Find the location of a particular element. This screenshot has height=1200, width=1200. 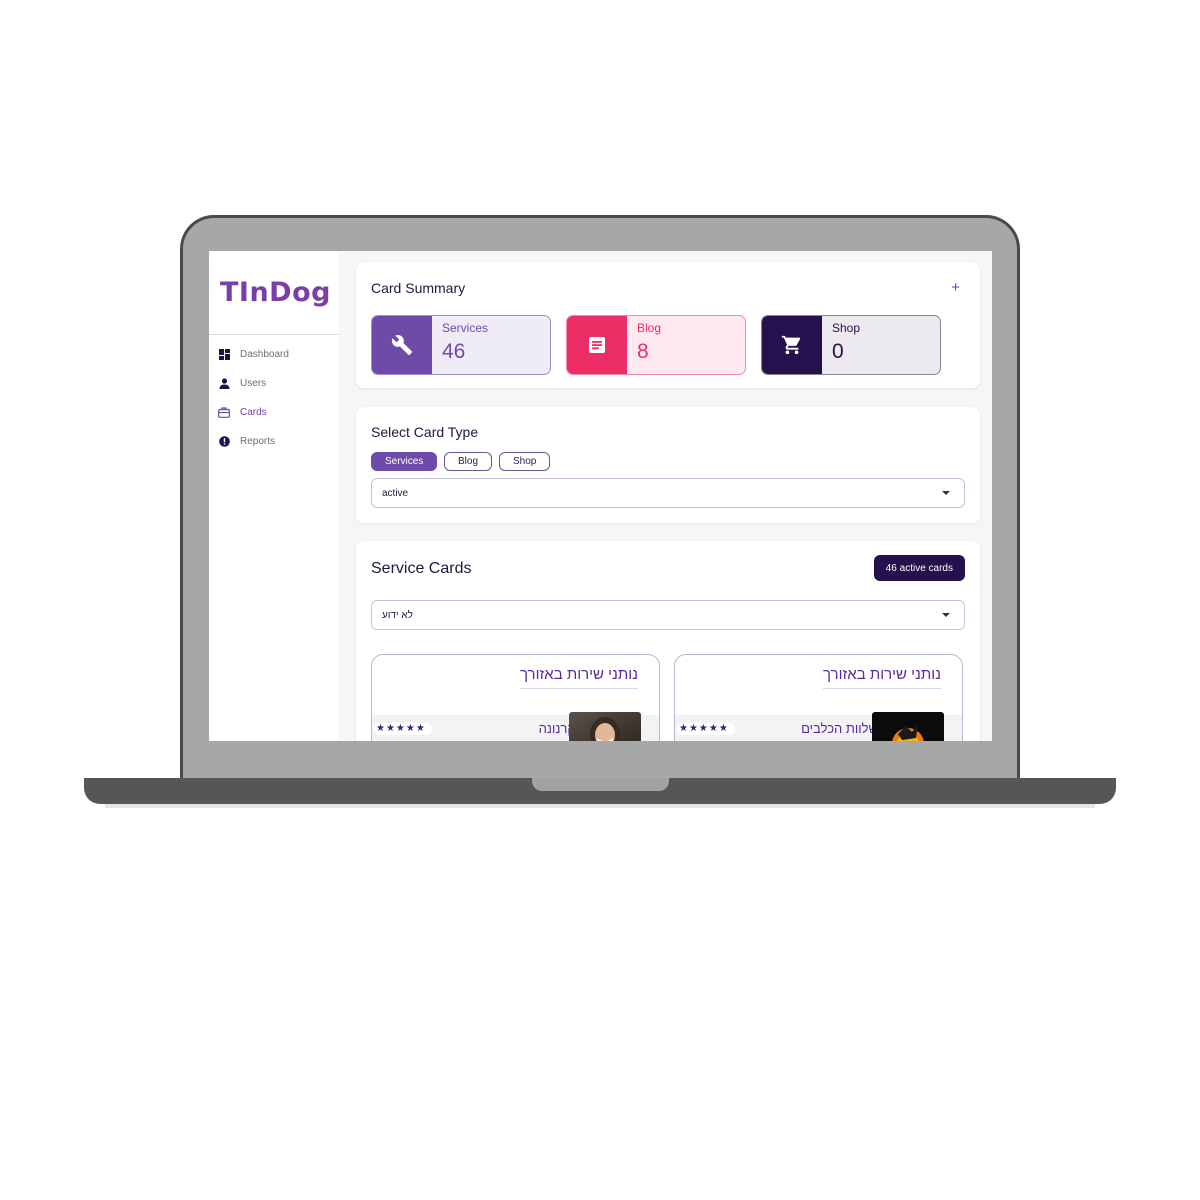

stat-label: Blog is located at coordinates (649, 328).